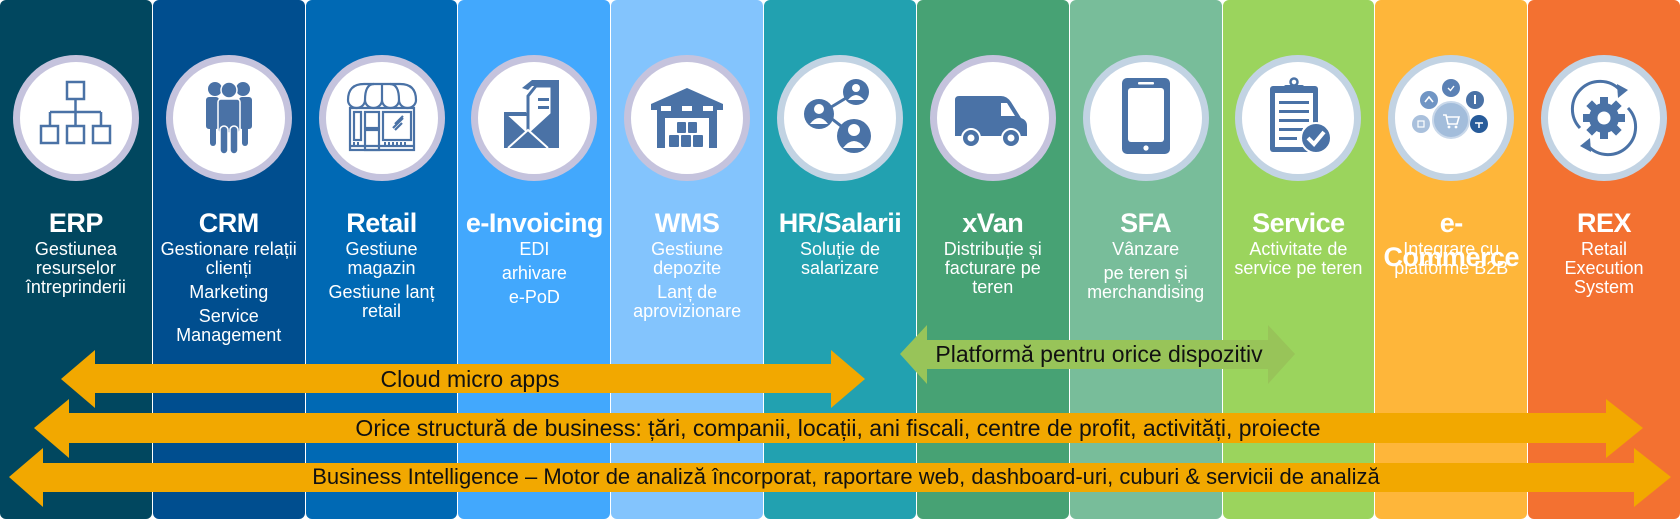  Describe the element at coordinates (228, 268) in the screenshot. I see `description-line: clienți` at that location.